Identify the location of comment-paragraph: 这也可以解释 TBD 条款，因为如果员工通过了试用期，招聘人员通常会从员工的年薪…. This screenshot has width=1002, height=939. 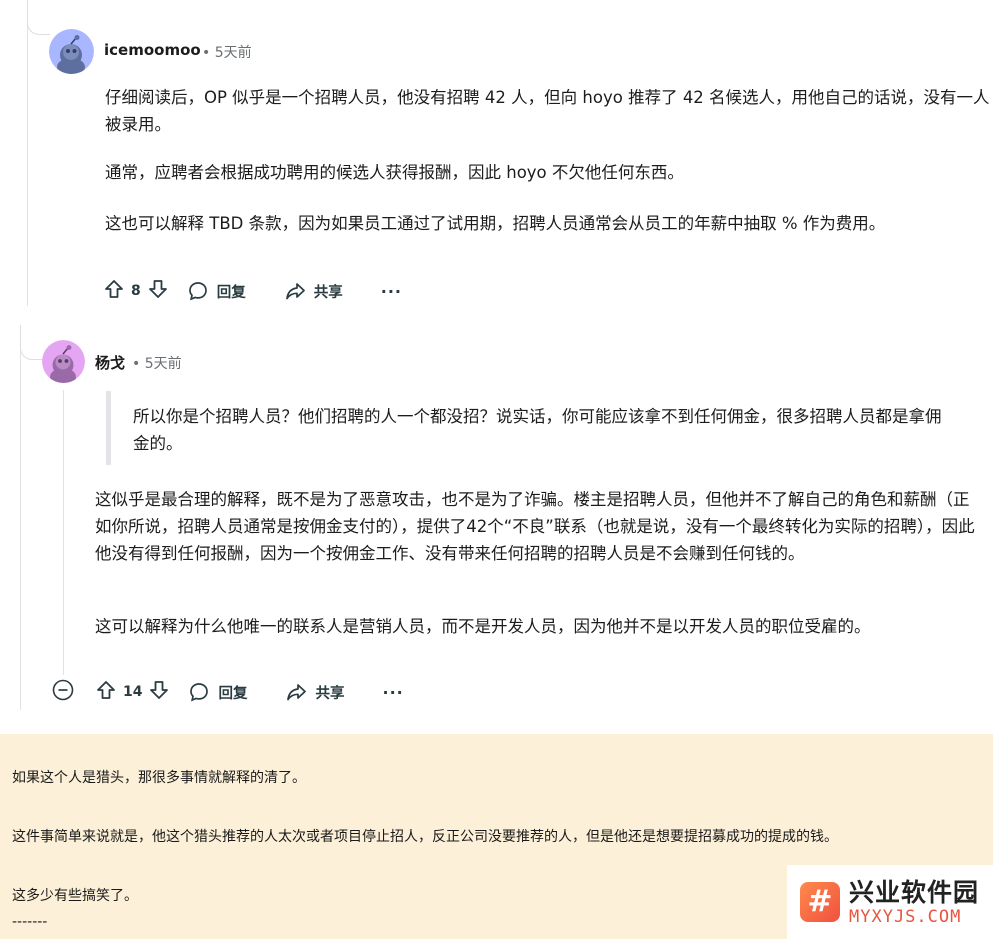
(495, 223).